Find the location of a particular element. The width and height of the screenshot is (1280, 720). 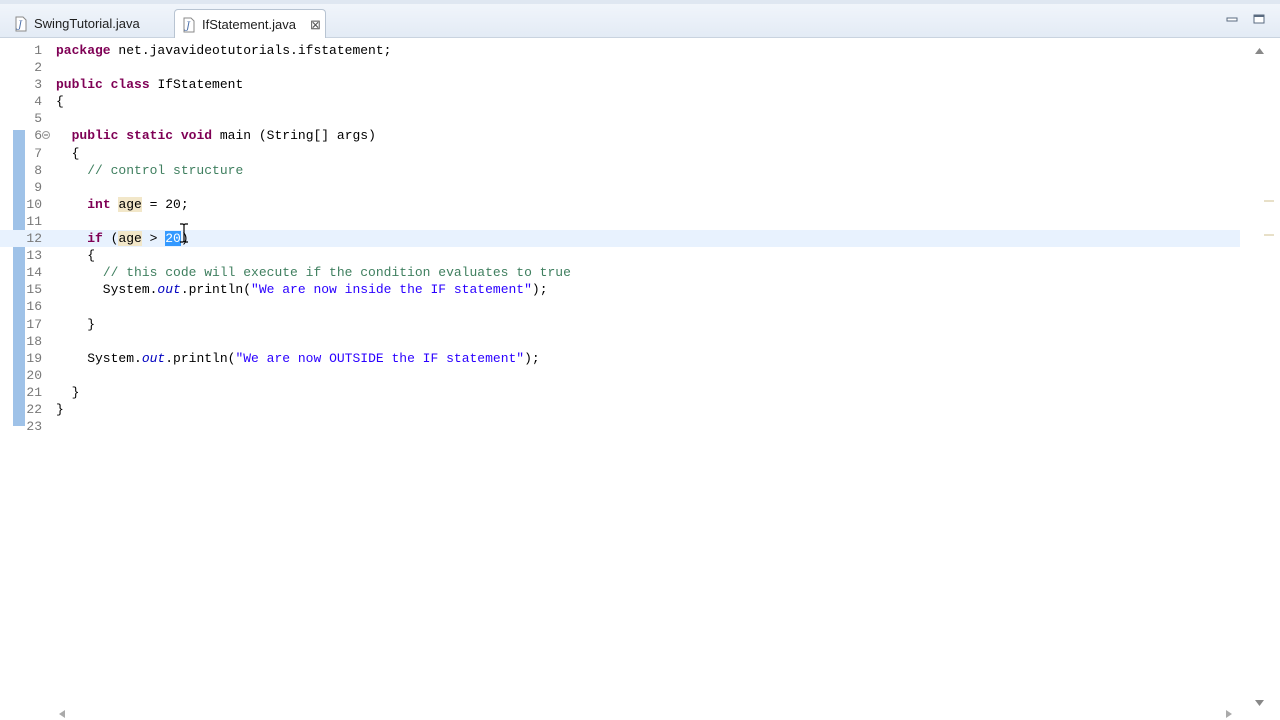

code-text: int age = 20; is located at coordinates (138, 204).